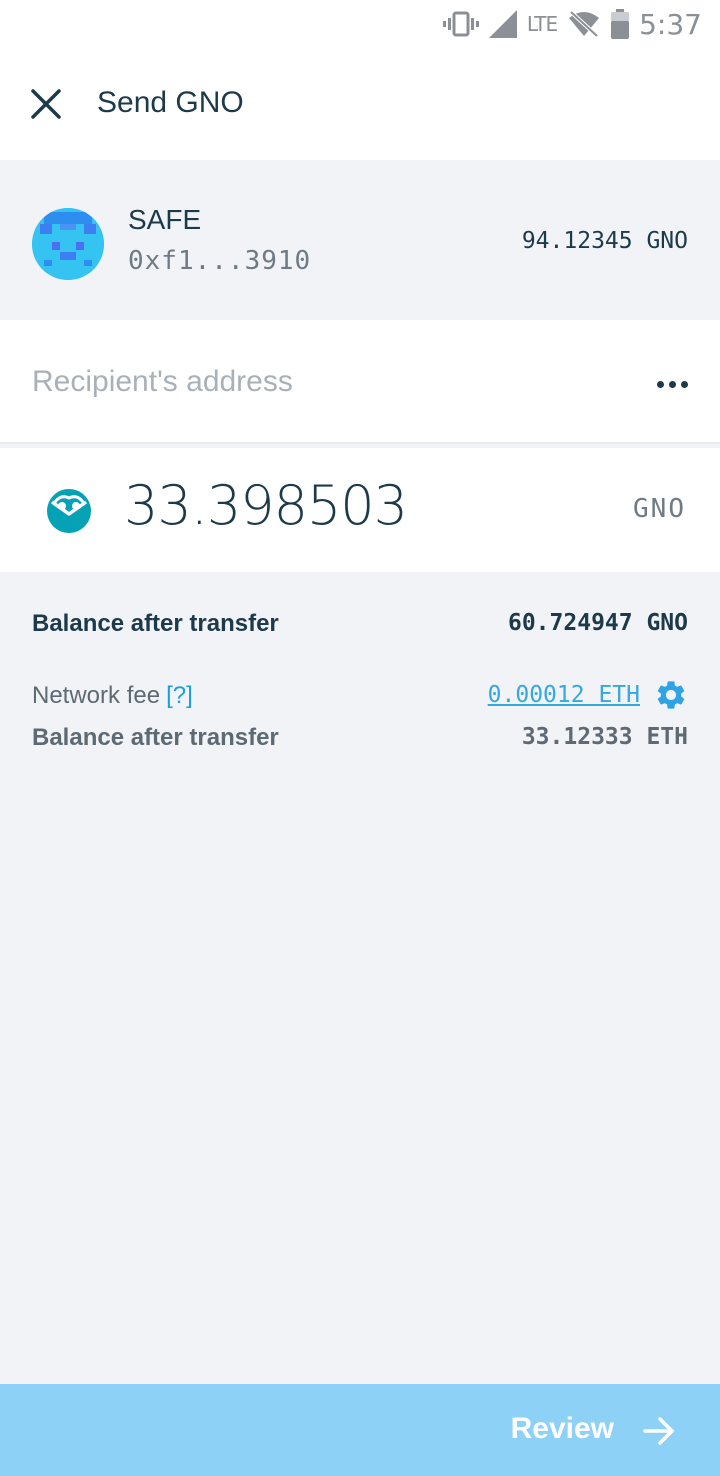  I want to click on arrow-right-icon, so click(658, 1431).